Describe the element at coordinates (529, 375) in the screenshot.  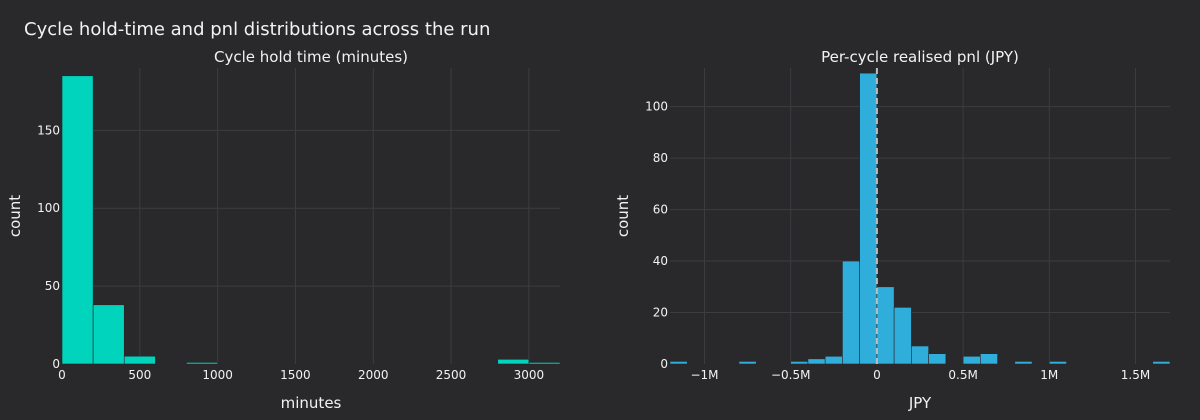
I see `panel1-xtick-label: 3000` at that location.